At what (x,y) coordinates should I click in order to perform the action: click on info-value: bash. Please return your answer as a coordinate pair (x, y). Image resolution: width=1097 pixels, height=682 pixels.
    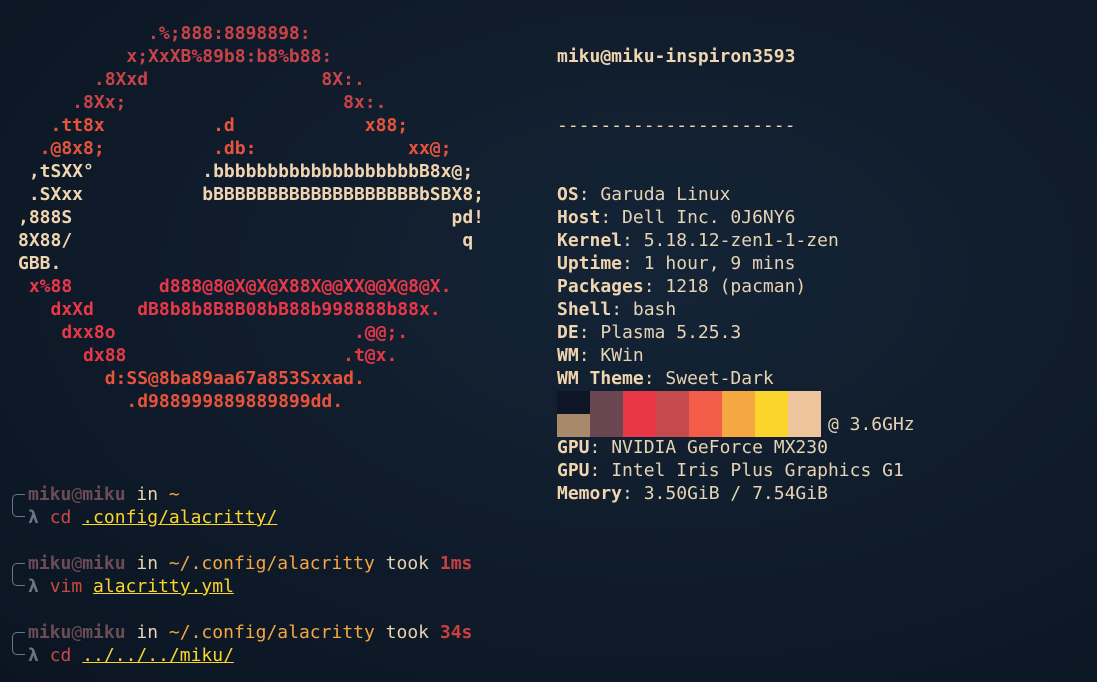
    Looking at the image, I should click on (654, 309).